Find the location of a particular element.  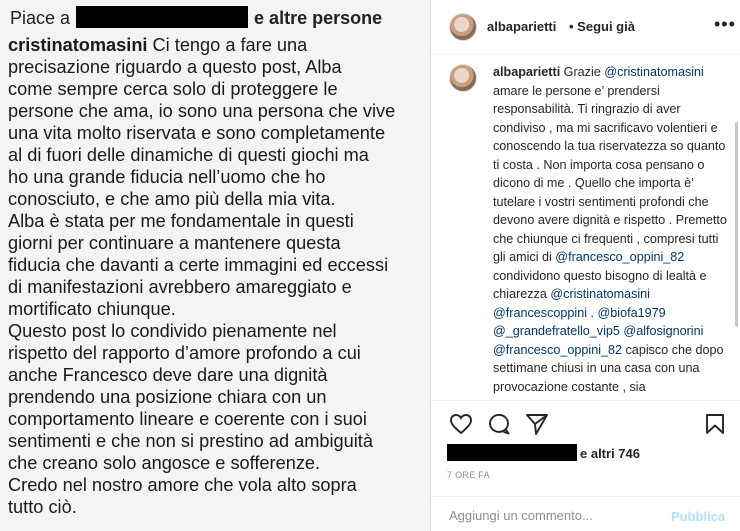

likes-line: Piace a e altre persone is located at coordinates (196, 17).